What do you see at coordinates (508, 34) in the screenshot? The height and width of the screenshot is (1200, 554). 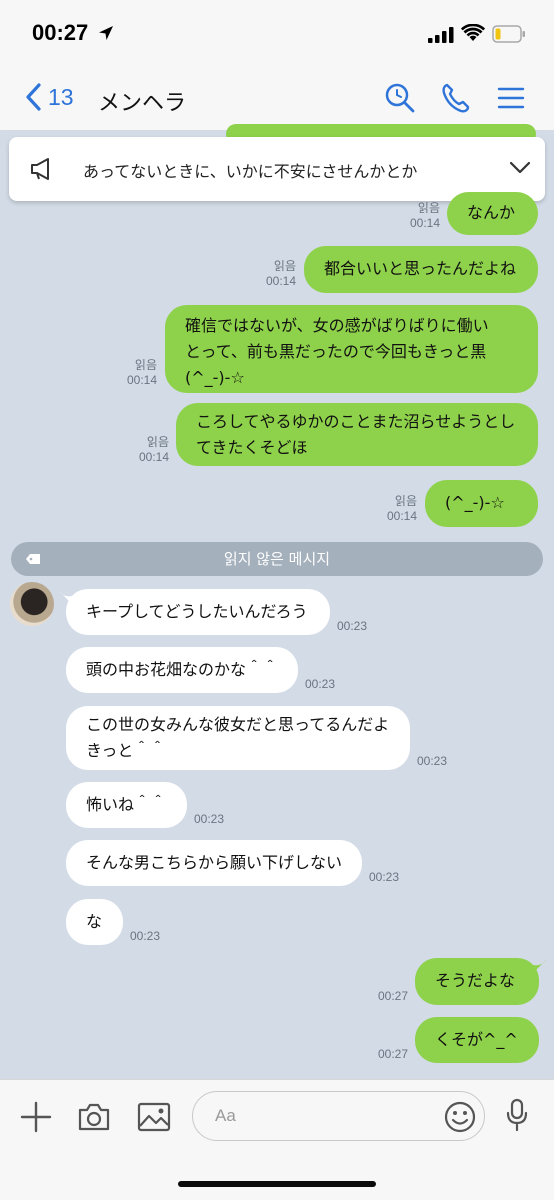 I see `battery-icon` at bounding box center [508, 34].